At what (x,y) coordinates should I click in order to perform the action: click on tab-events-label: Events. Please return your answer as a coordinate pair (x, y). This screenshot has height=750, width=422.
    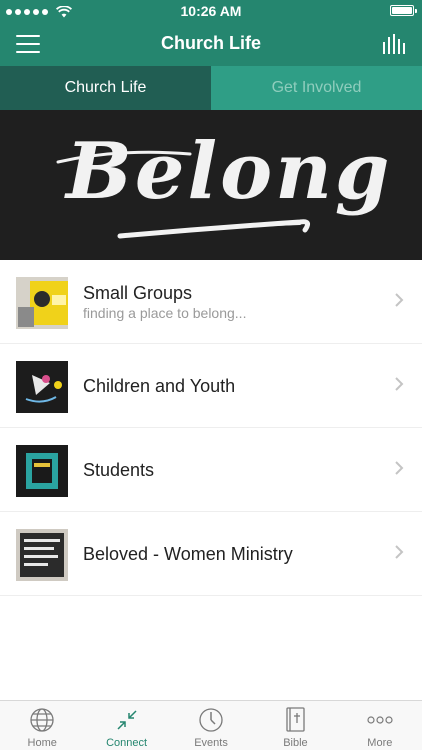
    Looking at the image, I should click on (211, 743).